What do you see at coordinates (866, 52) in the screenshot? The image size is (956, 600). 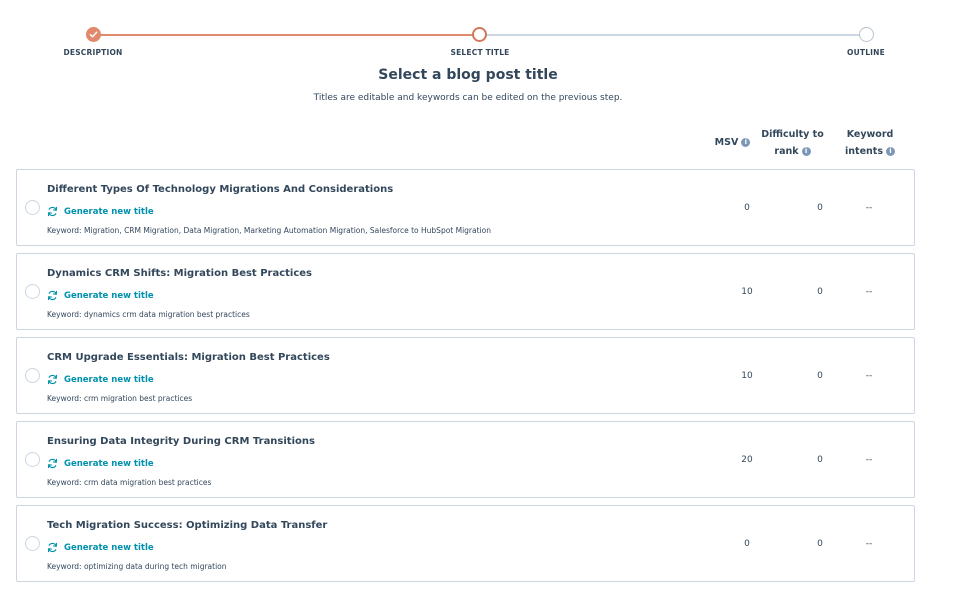 I see `step-label-outline: OUTLINE` at bounding box center [866, 52].